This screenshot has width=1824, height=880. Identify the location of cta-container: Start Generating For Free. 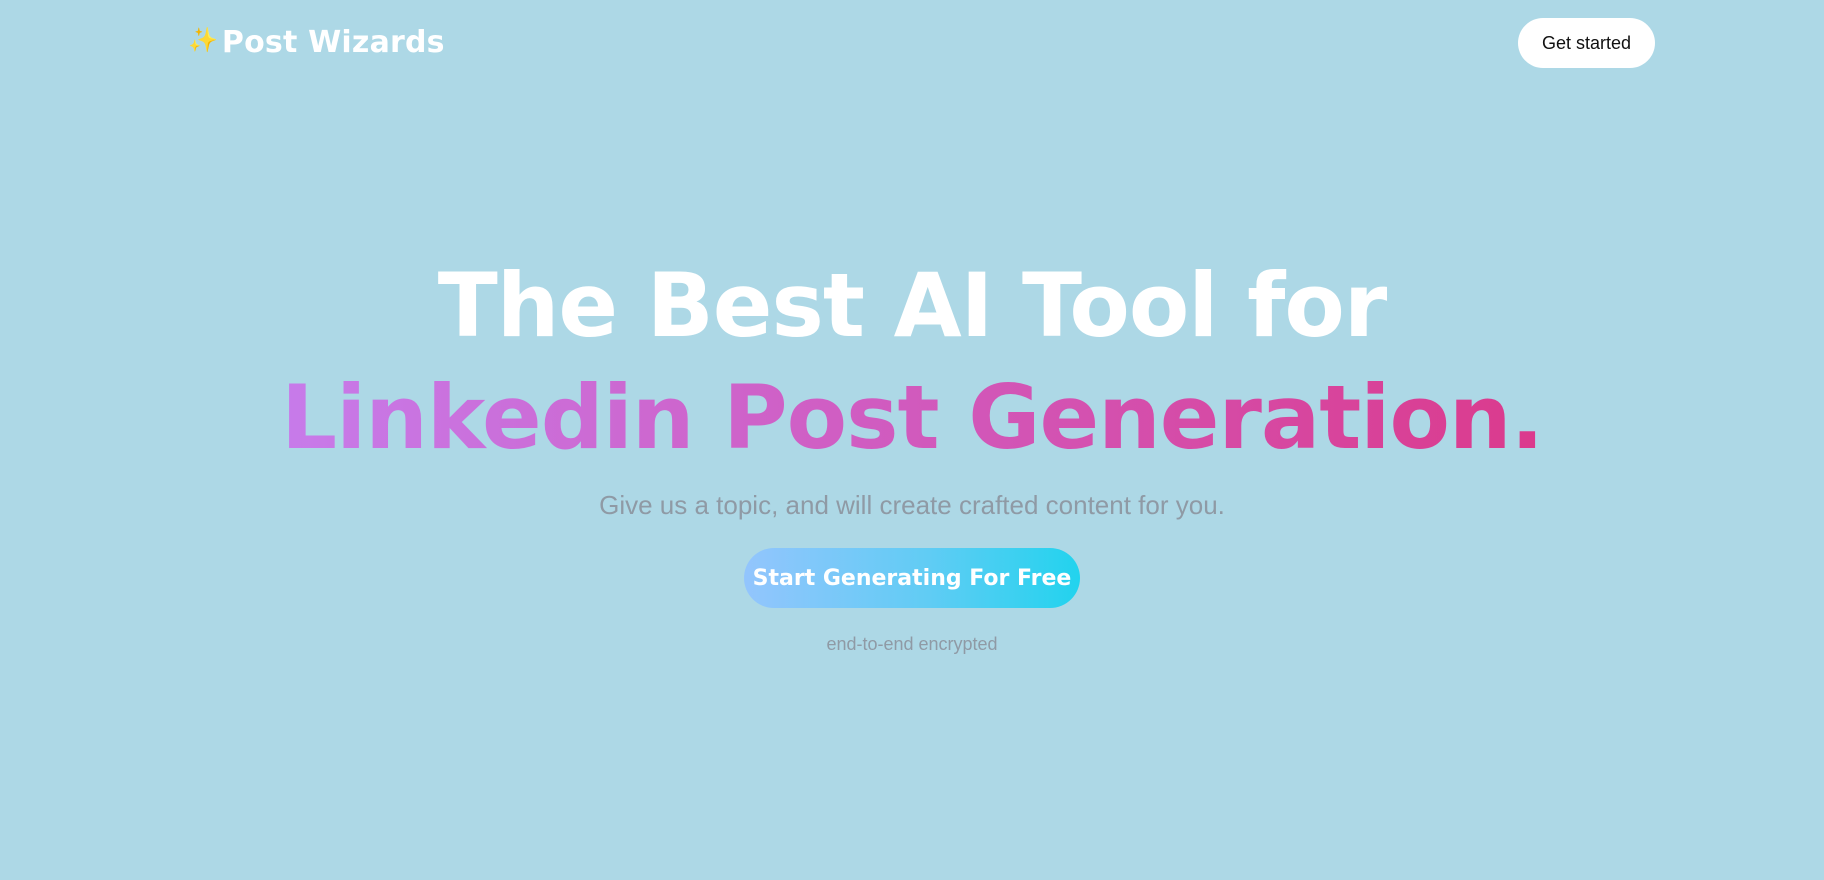
(912, 578).